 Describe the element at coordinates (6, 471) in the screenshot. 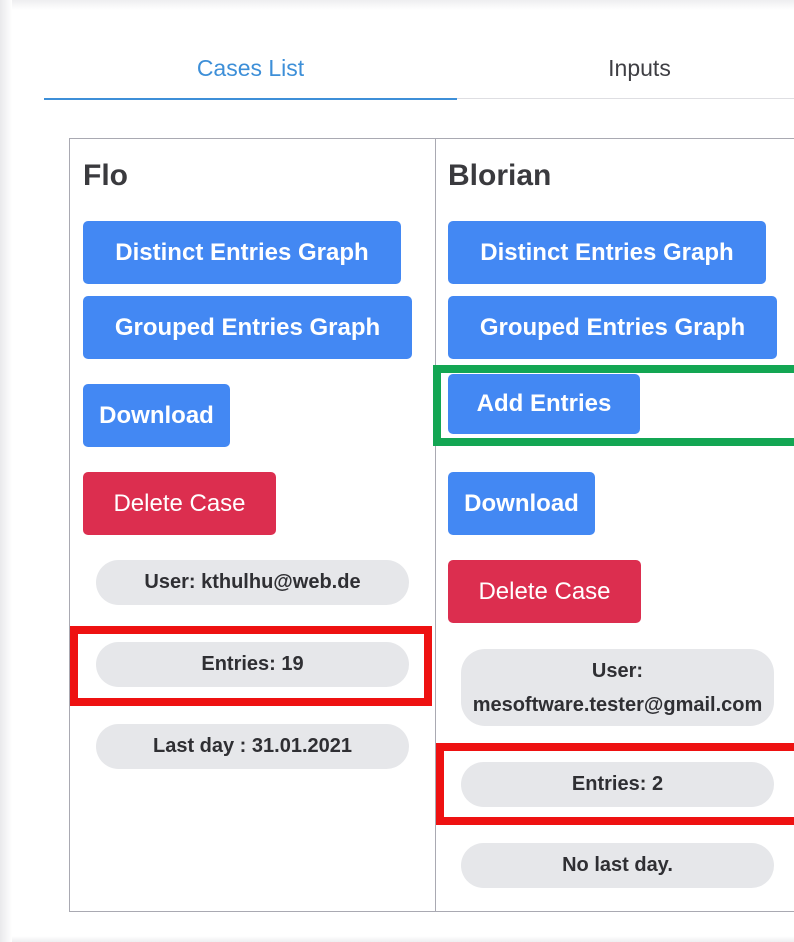

I see `window-shadow` at that location.